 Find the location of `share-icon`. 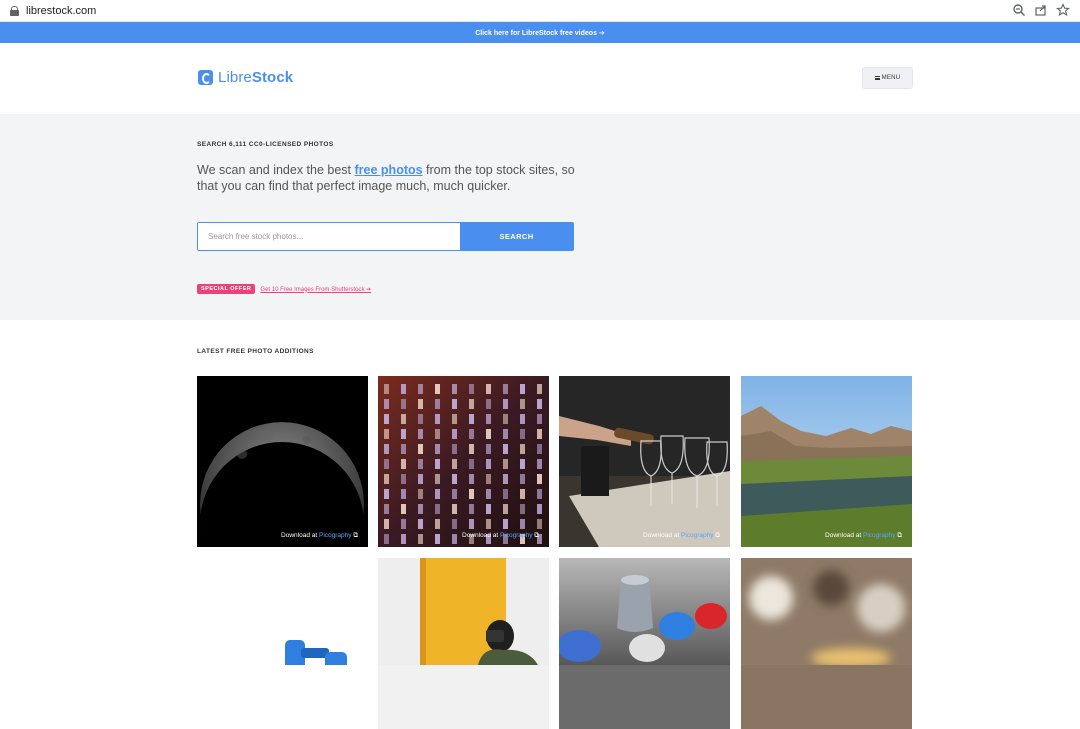

share-icon is located at coordinates (1041, 10).